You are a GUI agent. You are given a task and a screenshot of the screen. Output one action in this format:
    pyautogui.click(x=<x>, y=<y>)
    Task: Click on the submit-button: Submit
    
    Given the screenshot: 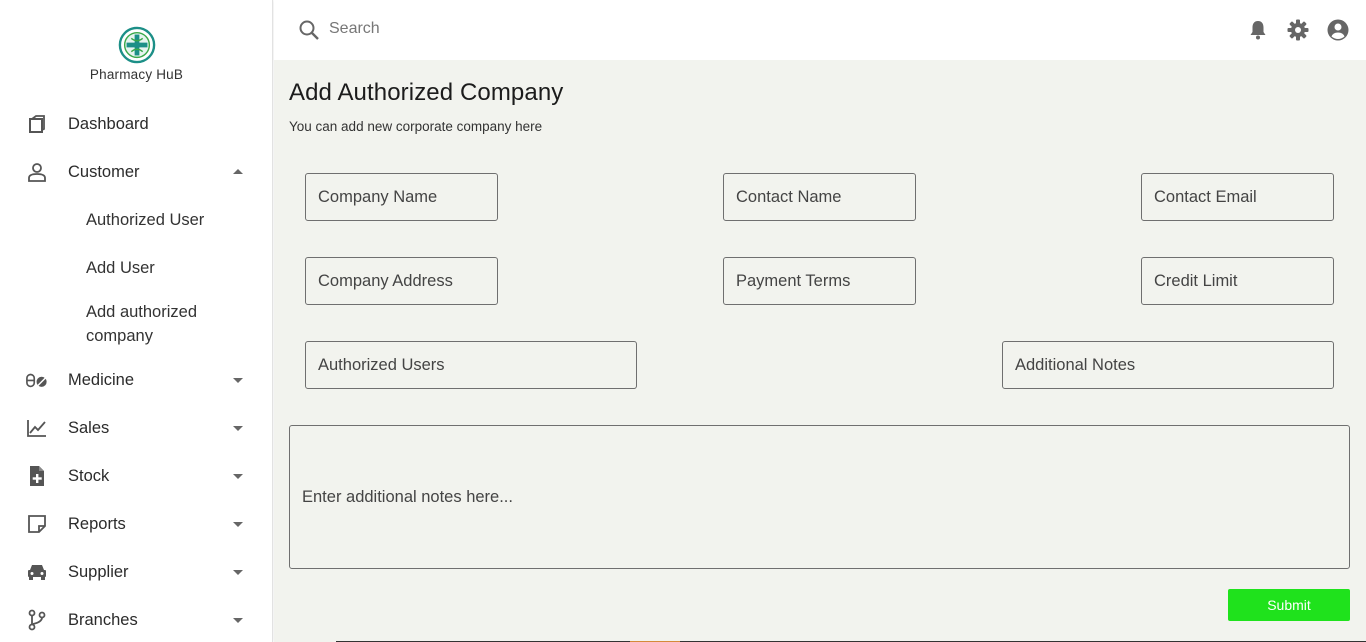 What is the action you would take?
    pyautogui.click(x=1289, y=605)
    